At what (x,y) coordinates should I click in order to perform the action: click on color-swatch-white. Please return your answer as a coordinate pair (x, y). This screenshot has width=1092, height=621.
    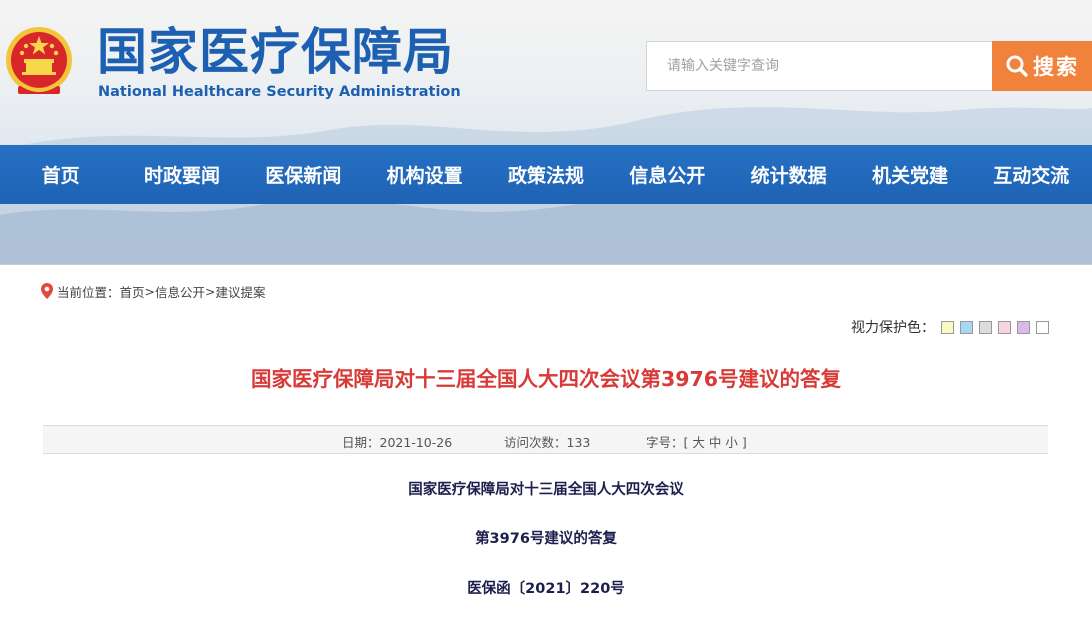
    Looking at the image, I should click on (1042, 327).